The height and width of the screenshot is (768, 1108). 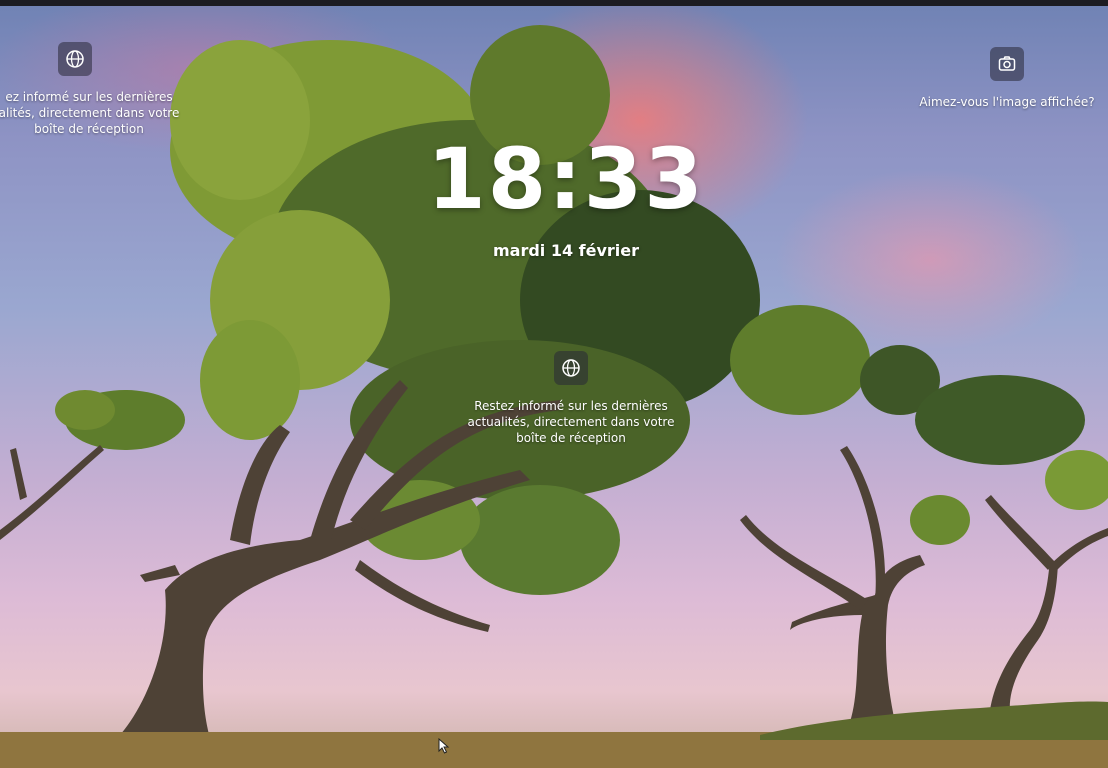 What do you see at coordinates (90, 113) in the screenshot?
I see `caption-line: alités, directement dans votre` at bounding box center [90, 113].